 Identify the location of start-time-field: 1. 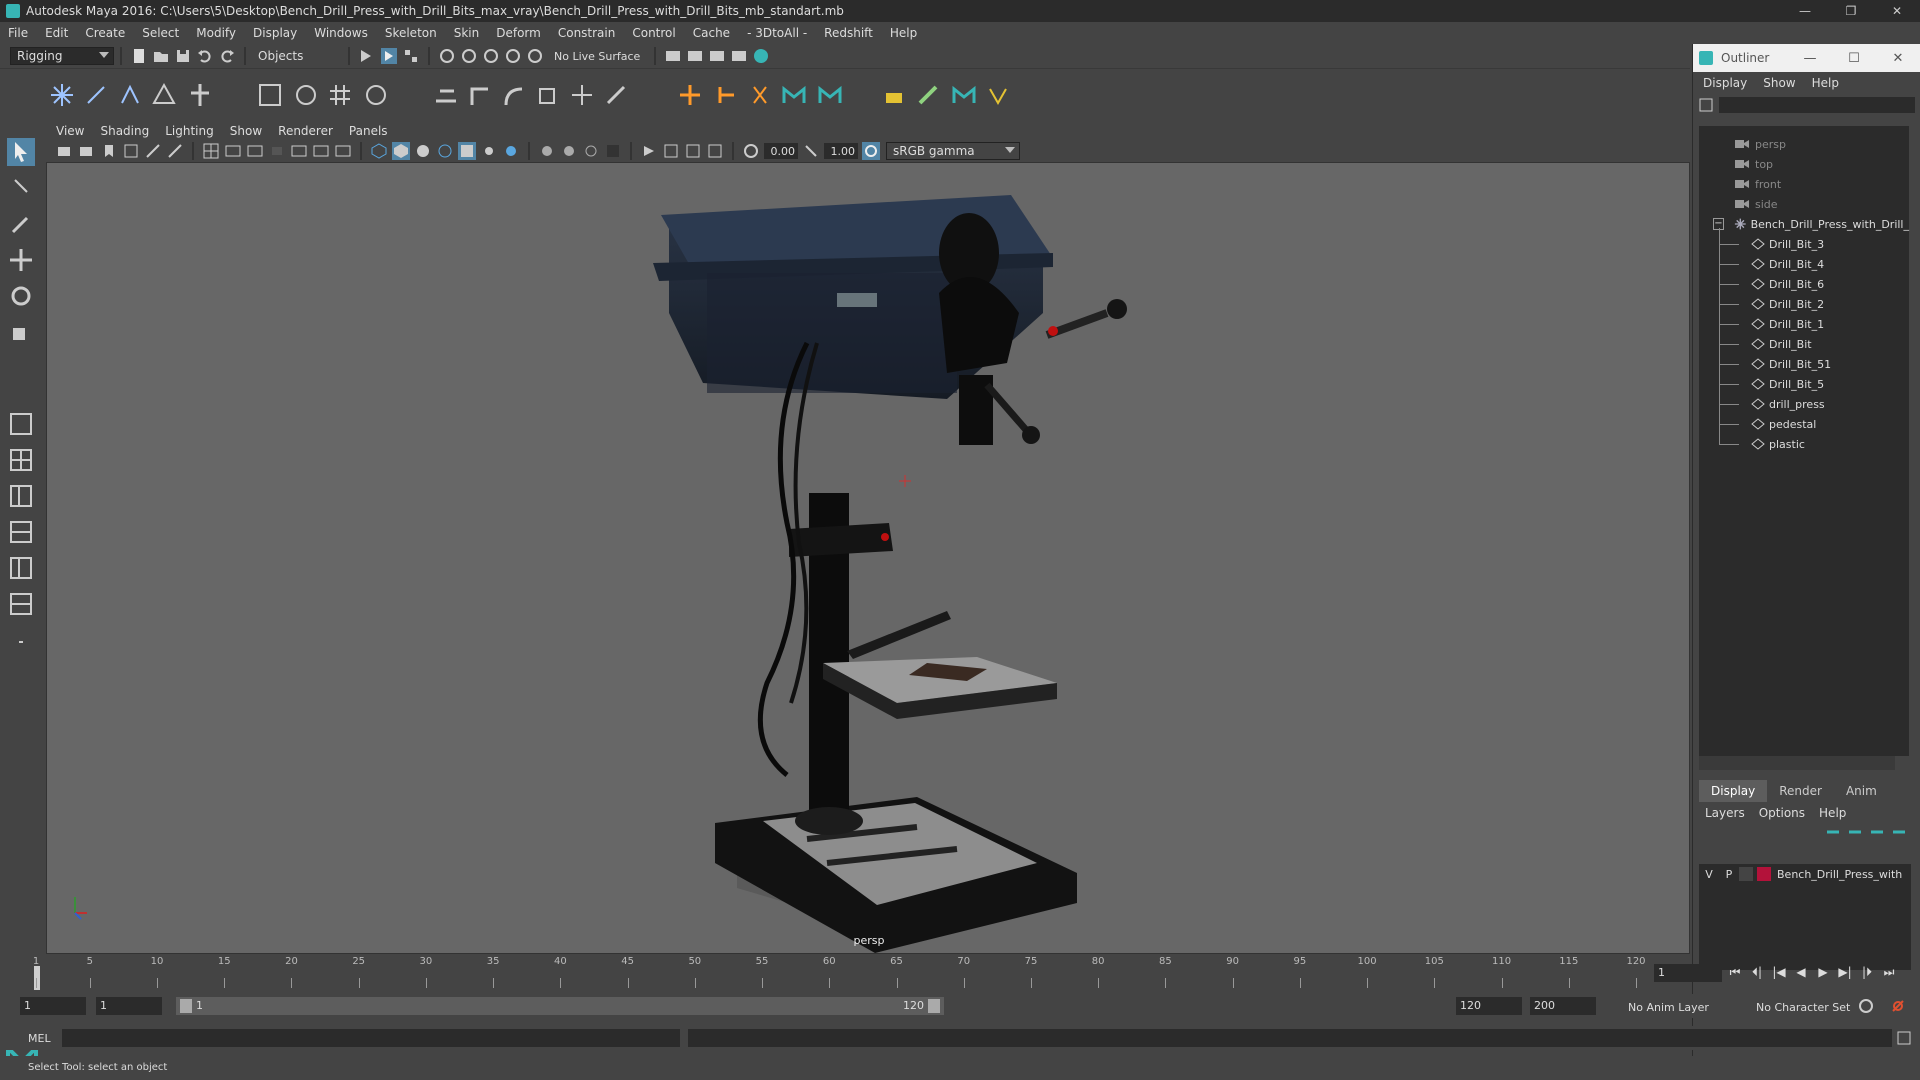
(53, 1006).